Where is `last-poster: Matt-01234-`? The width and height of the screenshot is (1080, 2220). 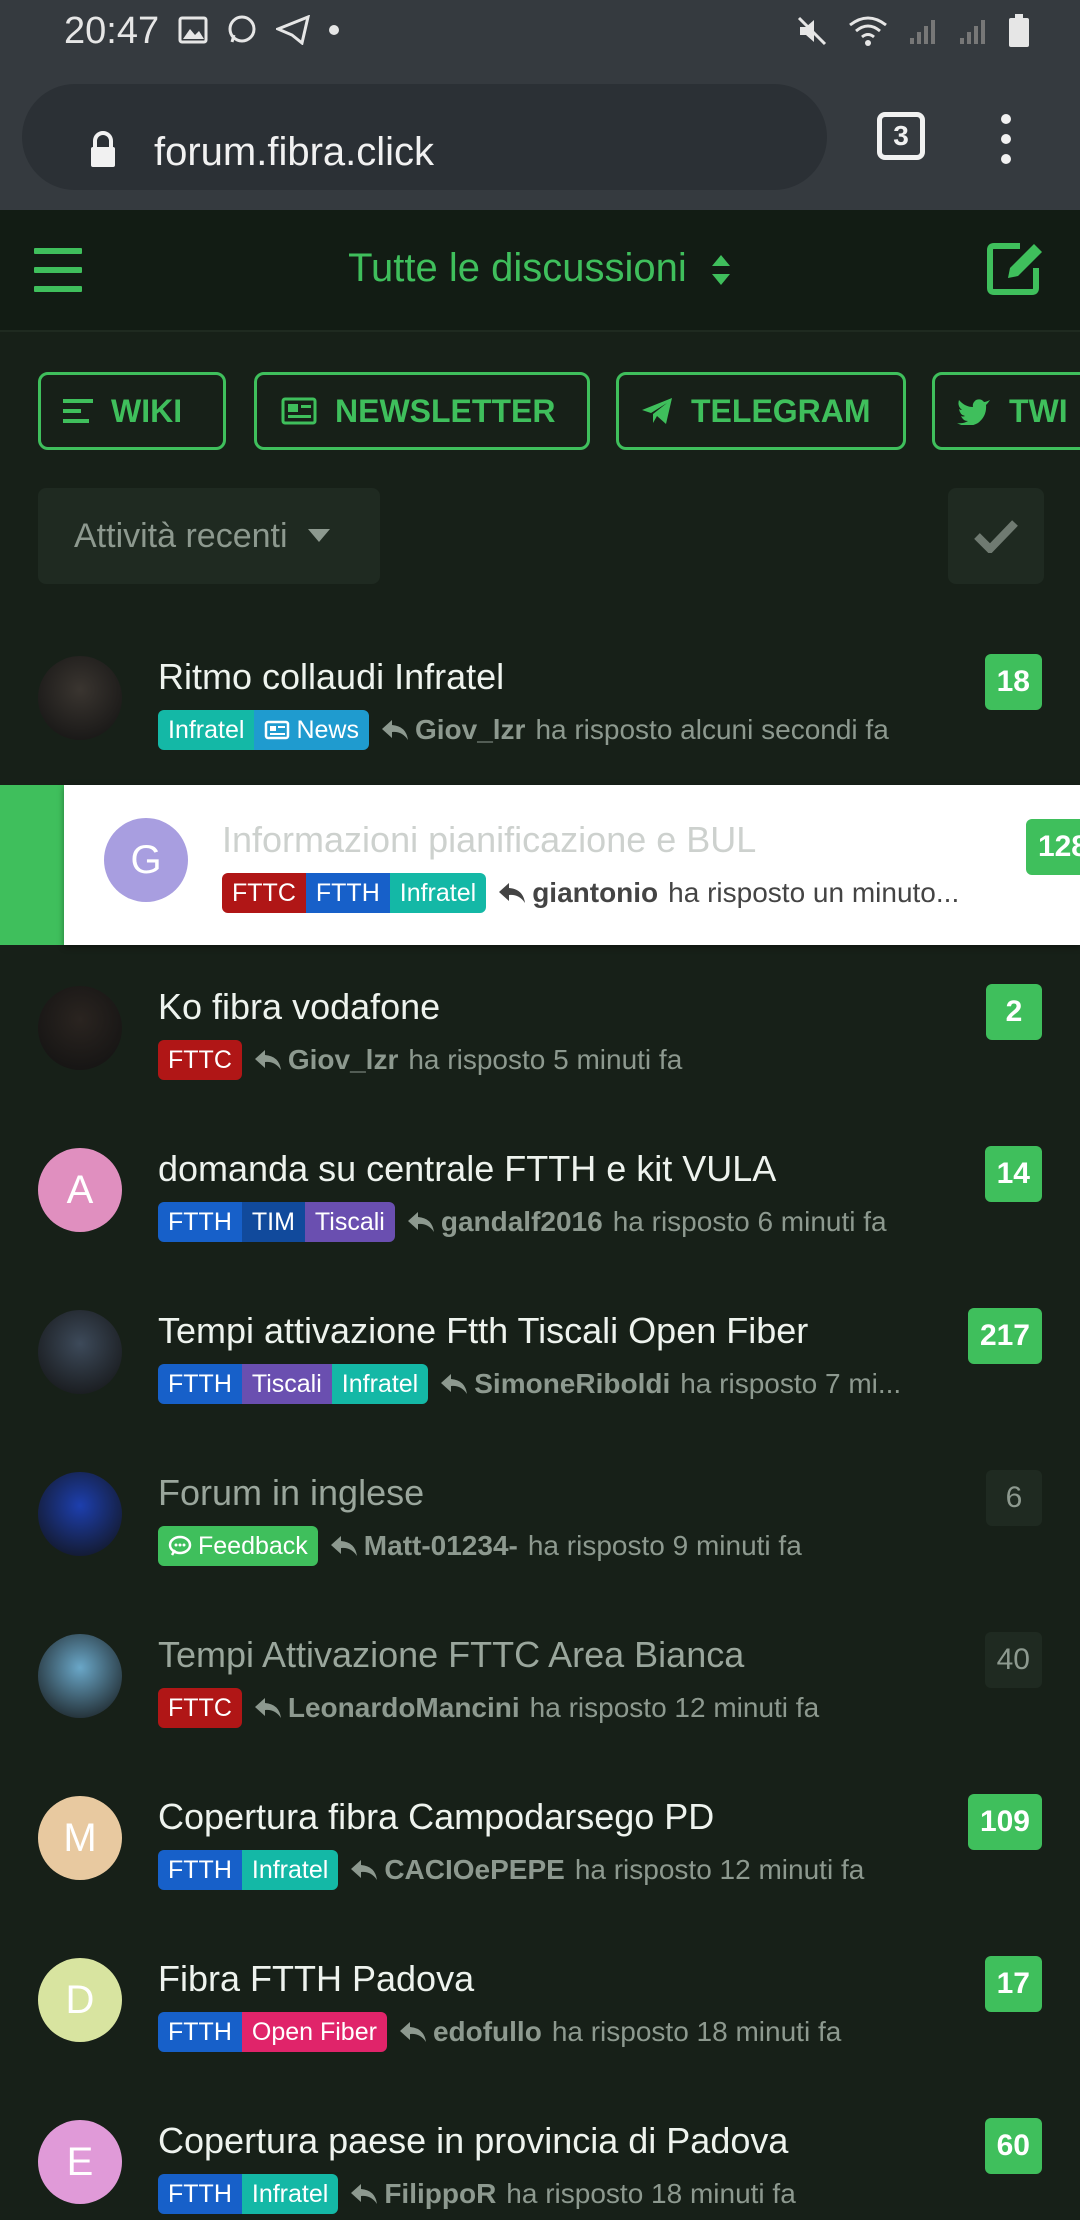 last-poster: Matt-01234- is located at coordinates (441, 1546).